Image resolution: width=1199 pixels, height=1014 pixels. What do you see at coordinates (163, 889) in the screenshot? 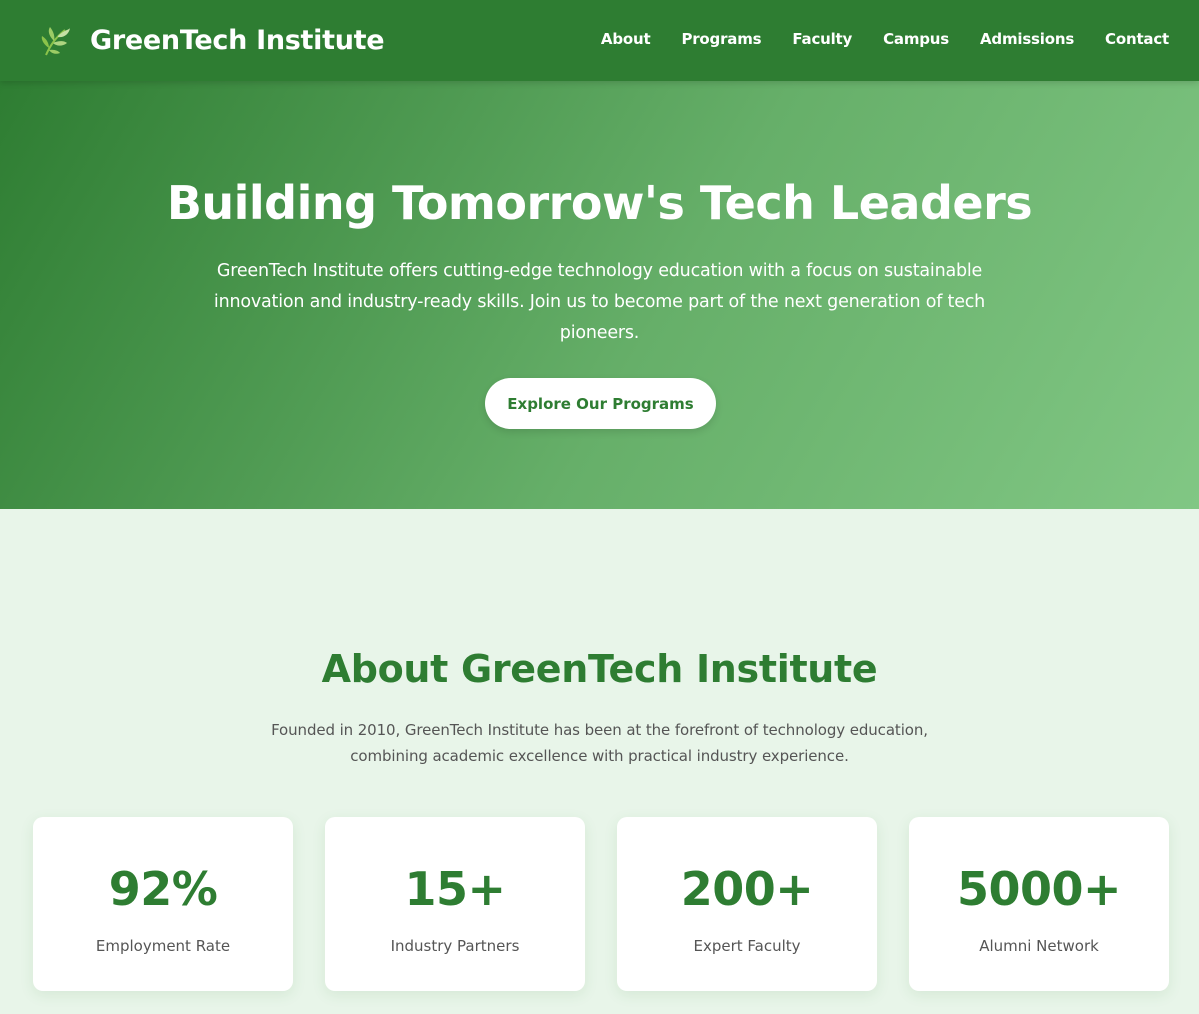
I see `stat-number: 92%` at bounding box center [163, 889].